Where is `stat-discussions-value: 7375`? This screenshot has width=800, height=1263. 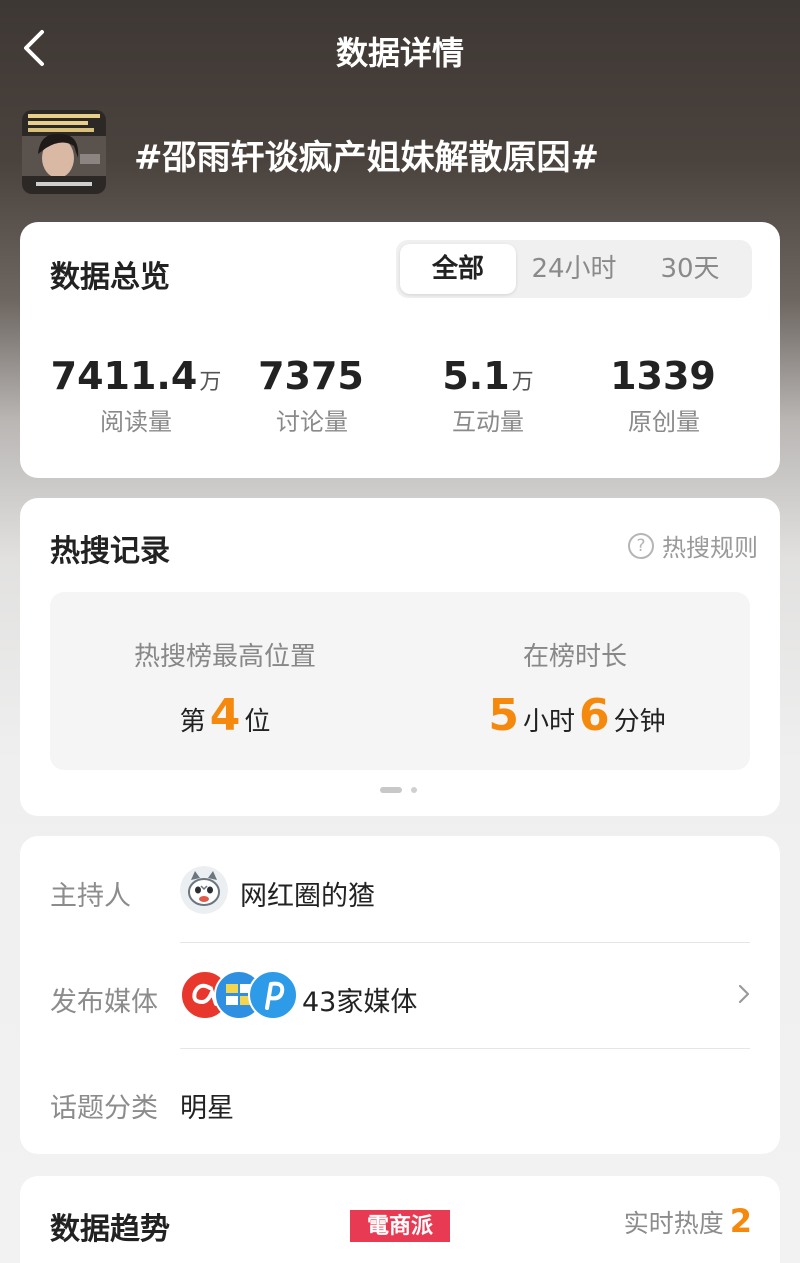 stat-discussions-value: 7375 is located at coordinates (311, 376).